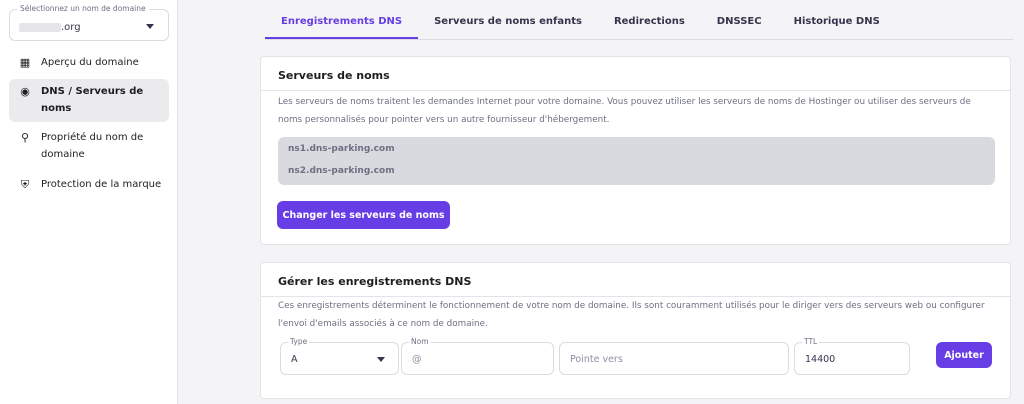 The image size is (1024, 404). I want to click on type-value: A, so click(294, 359).